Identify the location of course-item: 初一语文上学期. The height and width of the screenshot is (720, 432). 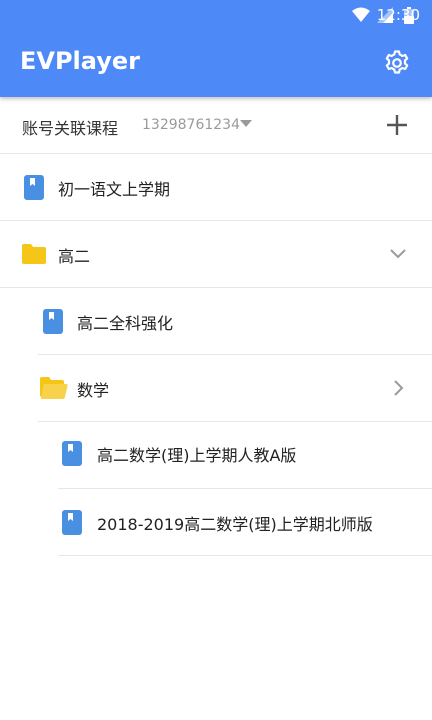
(216, 187).